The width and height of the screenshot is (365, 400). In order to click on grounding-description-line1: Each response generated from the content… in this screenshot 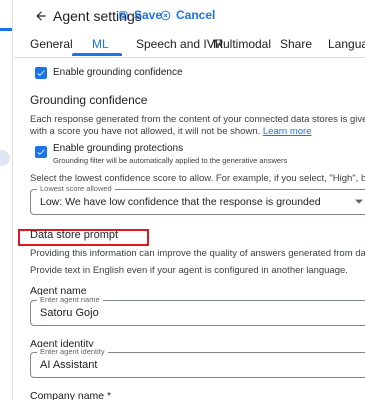, I will do `click(197, 119)`.